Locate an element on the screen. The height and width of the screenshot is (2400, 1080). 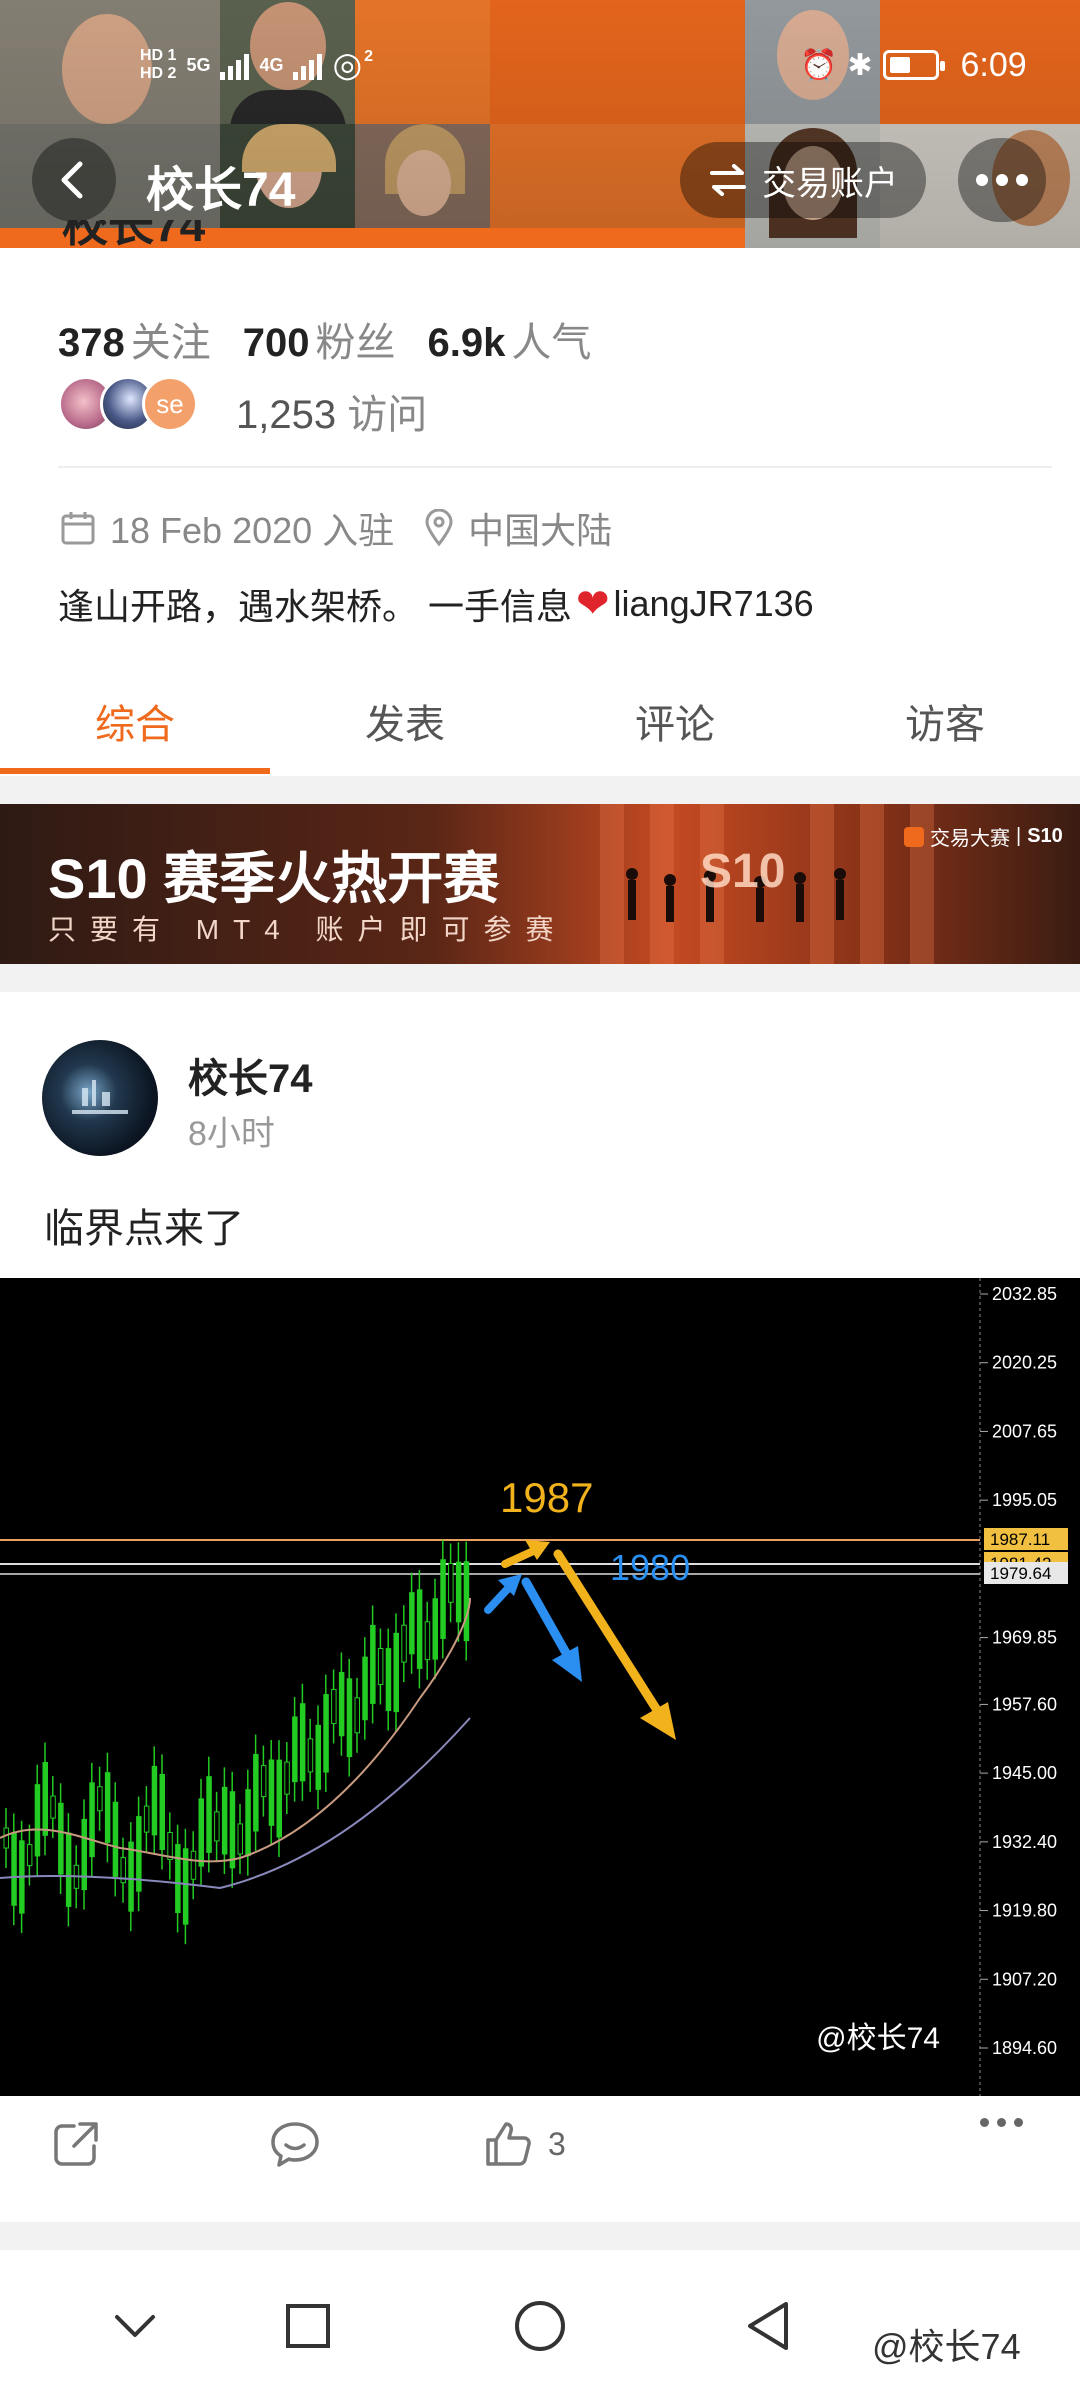
recent-visitors: se is located at coordinates (128, 404).